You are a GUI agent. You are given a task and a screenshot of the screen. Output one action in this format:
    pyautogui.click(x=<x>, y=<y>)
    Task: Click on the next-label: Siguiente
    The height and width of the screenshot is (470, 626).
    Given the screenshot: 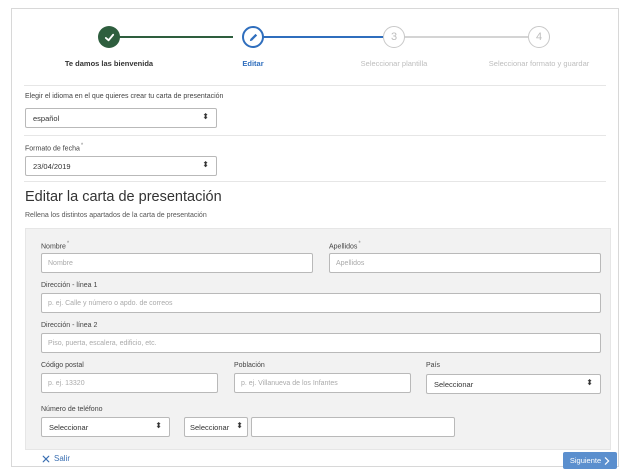 What is the action you would take?
    pyautogui.click(x=585, y=460)
    